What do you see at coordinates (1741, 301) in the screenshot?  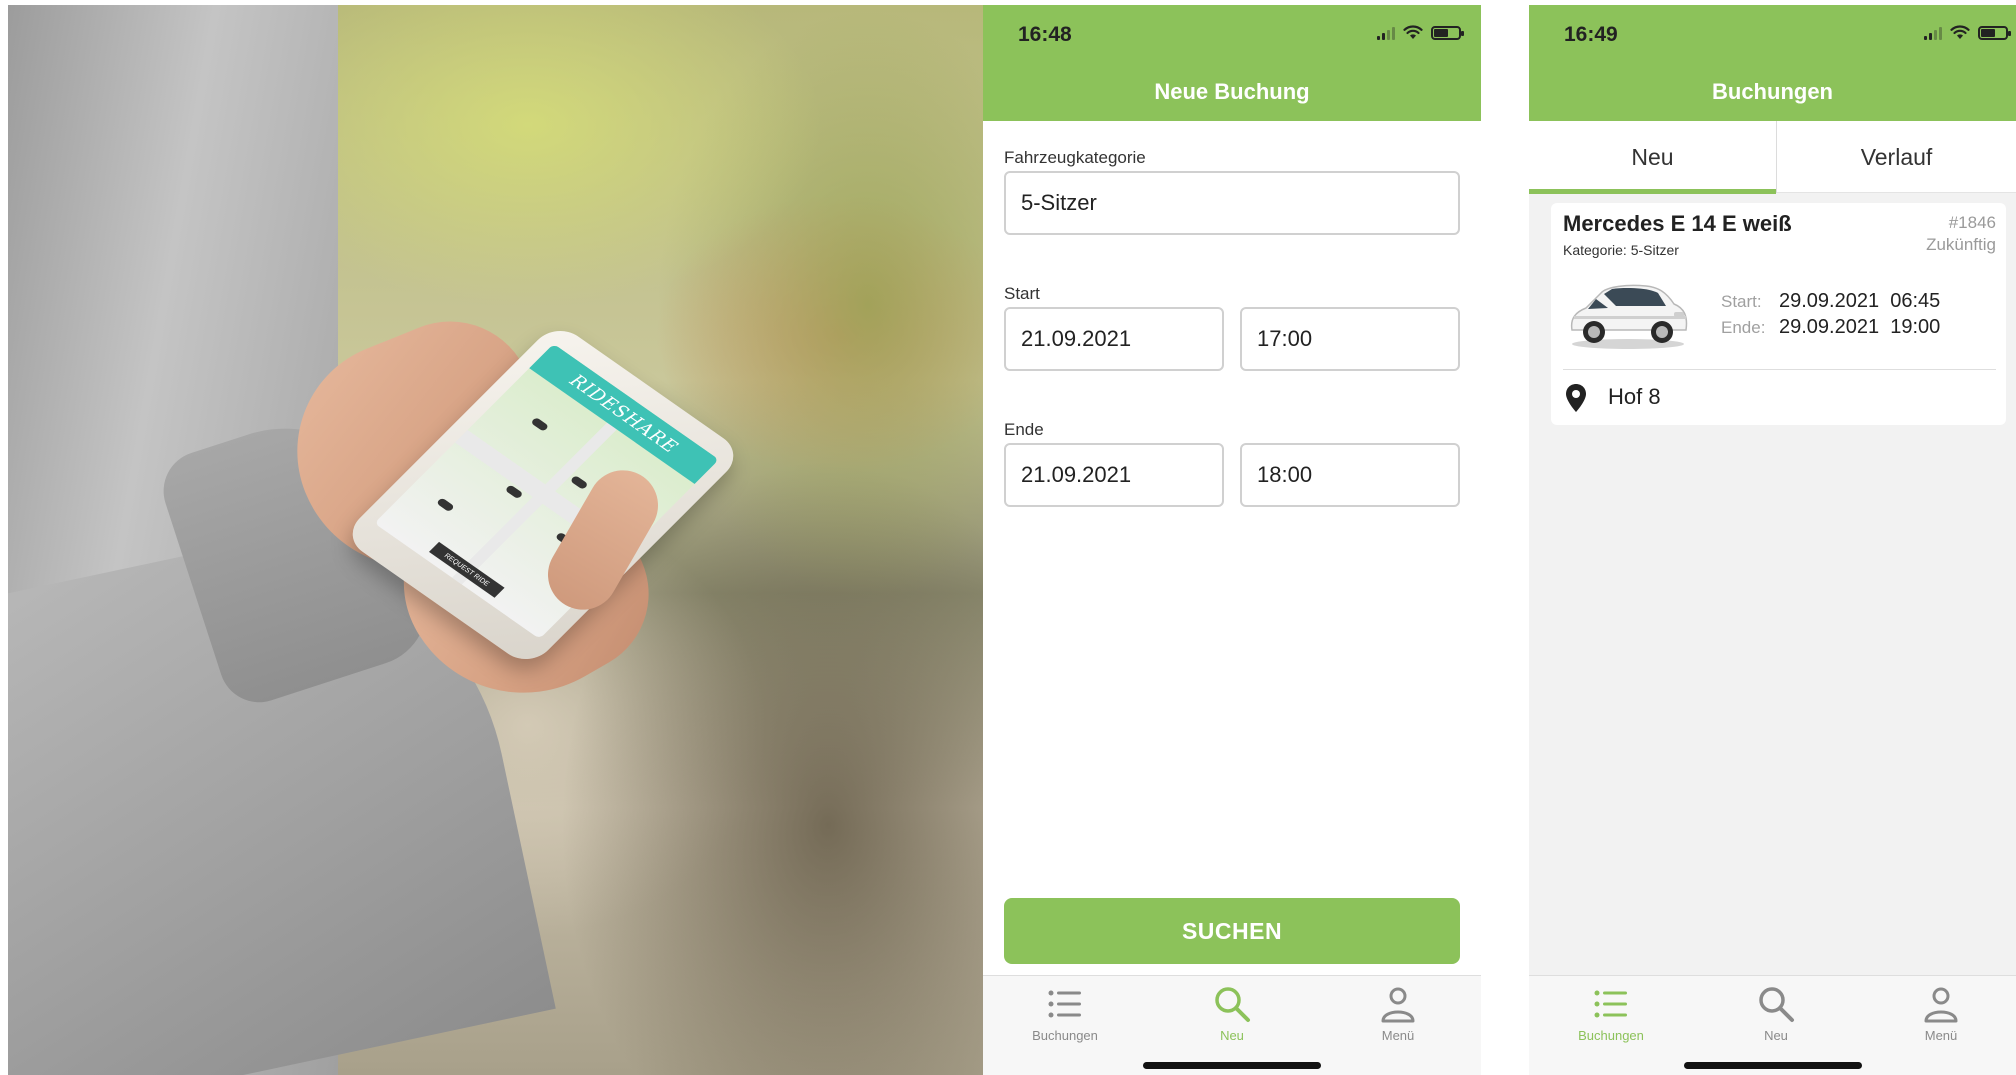 I see `start-key: Start:` at bounding box center [1741, 301].